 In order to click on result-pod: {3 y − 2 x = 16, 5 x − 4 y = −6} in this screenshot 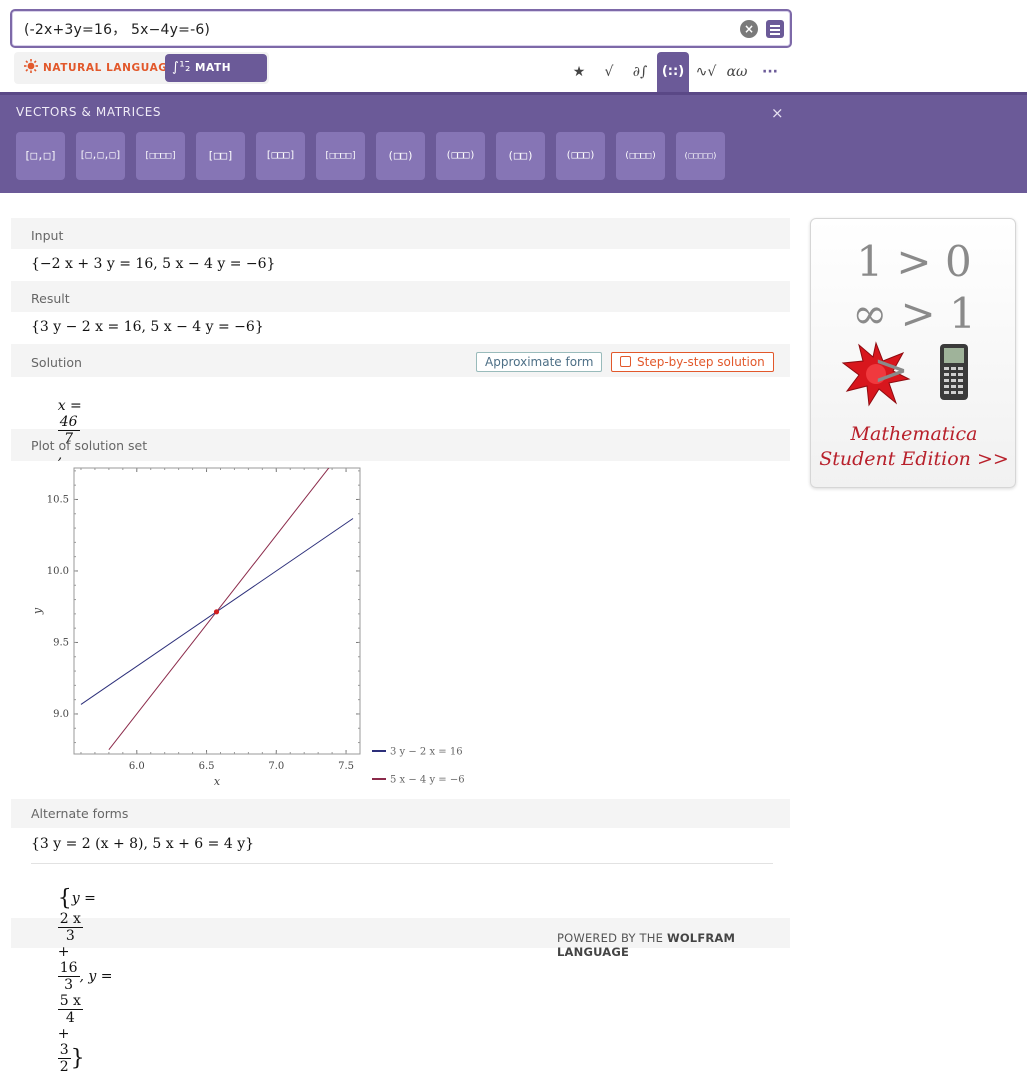, I will do `click(400, 328)`.